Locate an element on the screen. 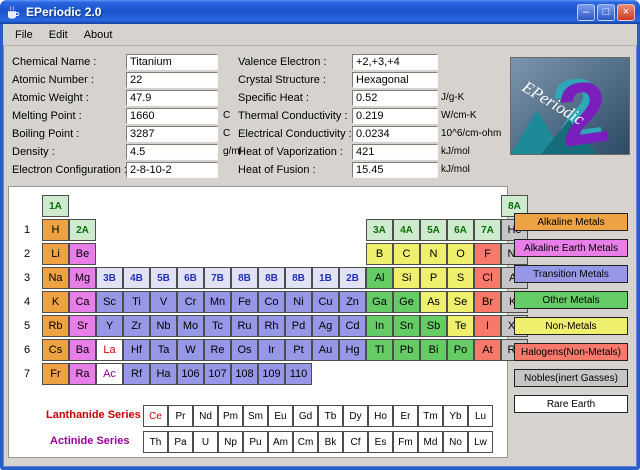 The width and height of the screenshot is (640, 470). element-cell-Fm: Fm is located at coordinates (405, 442).